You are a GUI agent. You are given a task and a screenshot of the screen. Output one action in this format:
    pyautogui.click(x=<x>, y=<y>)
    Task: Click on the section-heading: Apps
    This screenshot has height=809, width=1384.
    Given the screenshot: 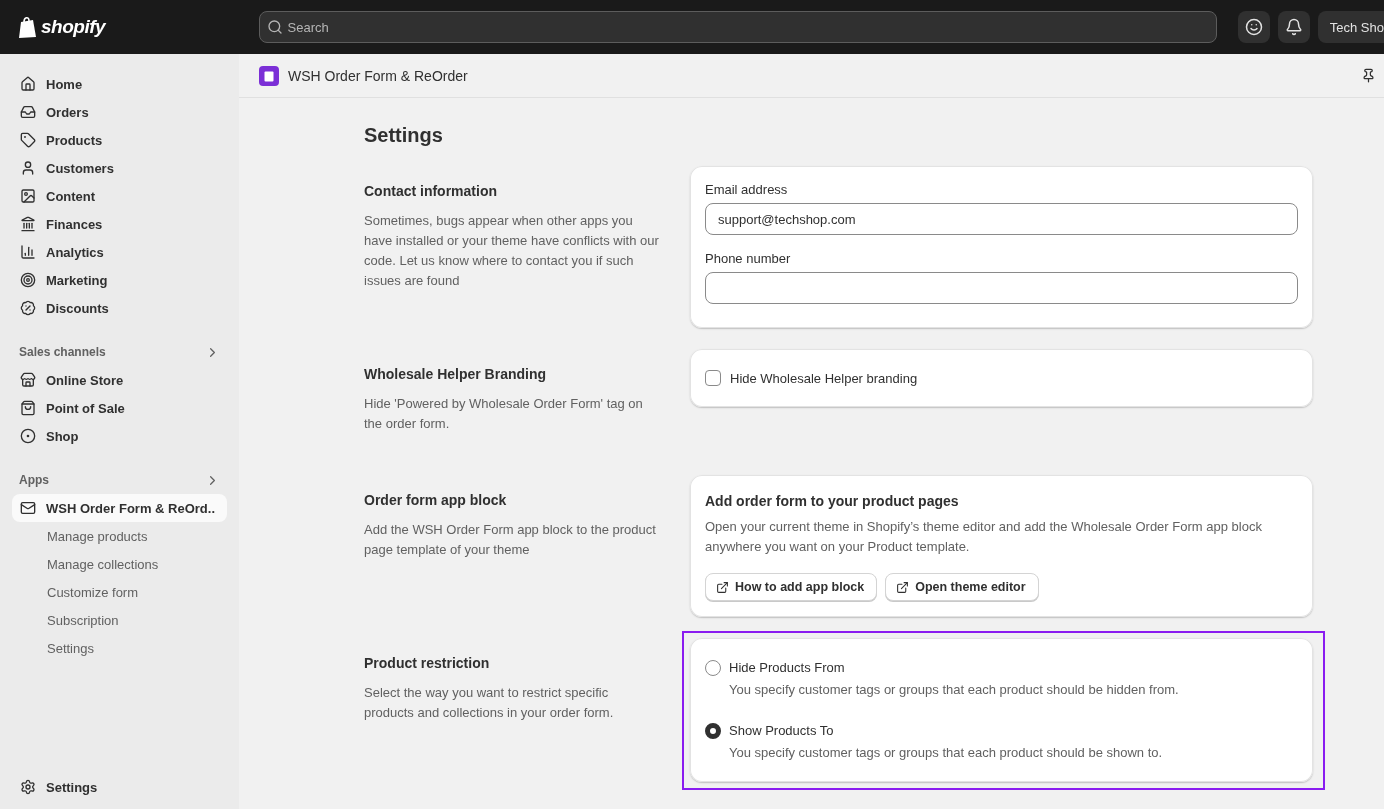 What is the action you would take?
    pyautogui.click(x=34, y=480)
    